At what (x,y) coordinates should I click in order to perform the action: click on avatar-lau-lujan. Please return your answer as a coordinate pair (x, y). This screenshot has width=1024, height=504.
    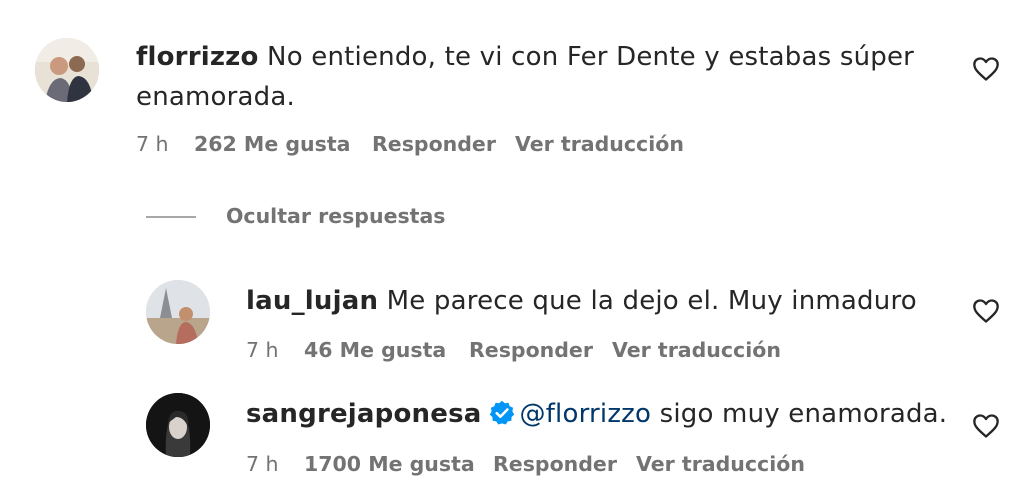
    Looking at the image, I should click on (178, 312).